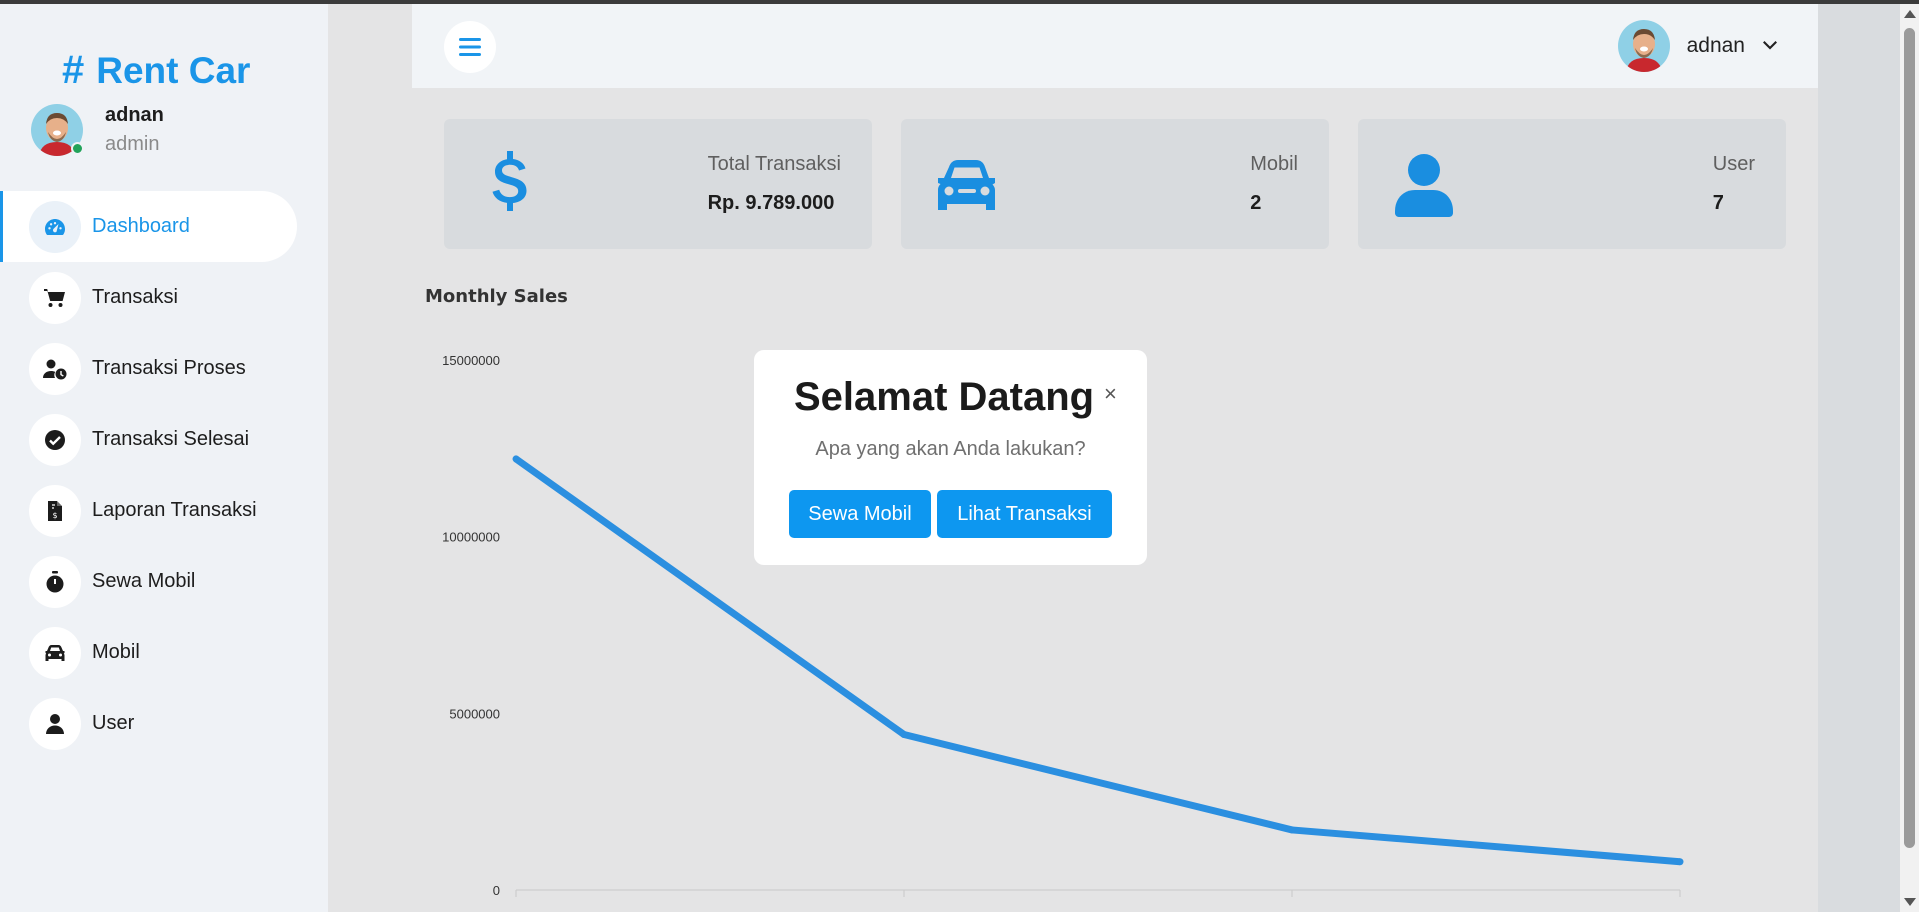 The width and height of the screenshot is (1919, 912). What do you see at coordinates (132, 144) in the screenshot?
I see `profile-role: admin` at bounding box center [132, 144].